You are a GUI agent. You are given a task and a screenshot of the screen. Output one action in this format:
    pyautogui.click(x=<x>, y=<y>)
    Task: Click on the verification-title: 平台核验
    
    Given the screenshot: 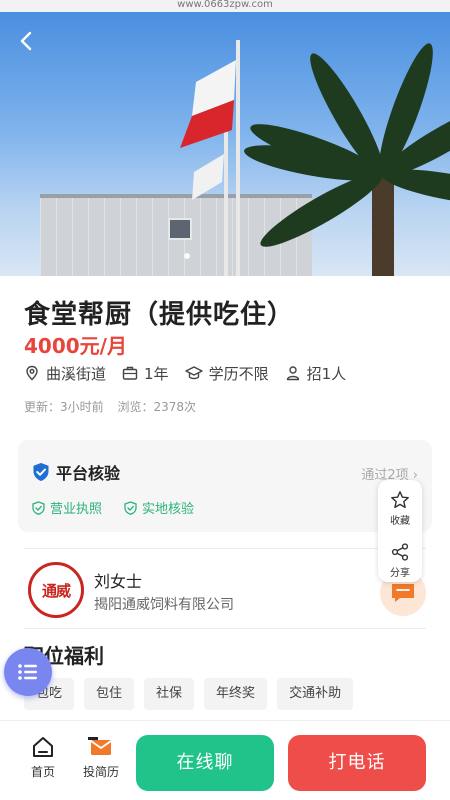 What is the action you would take?
    pyautogui.click(x=88, y=473)
    